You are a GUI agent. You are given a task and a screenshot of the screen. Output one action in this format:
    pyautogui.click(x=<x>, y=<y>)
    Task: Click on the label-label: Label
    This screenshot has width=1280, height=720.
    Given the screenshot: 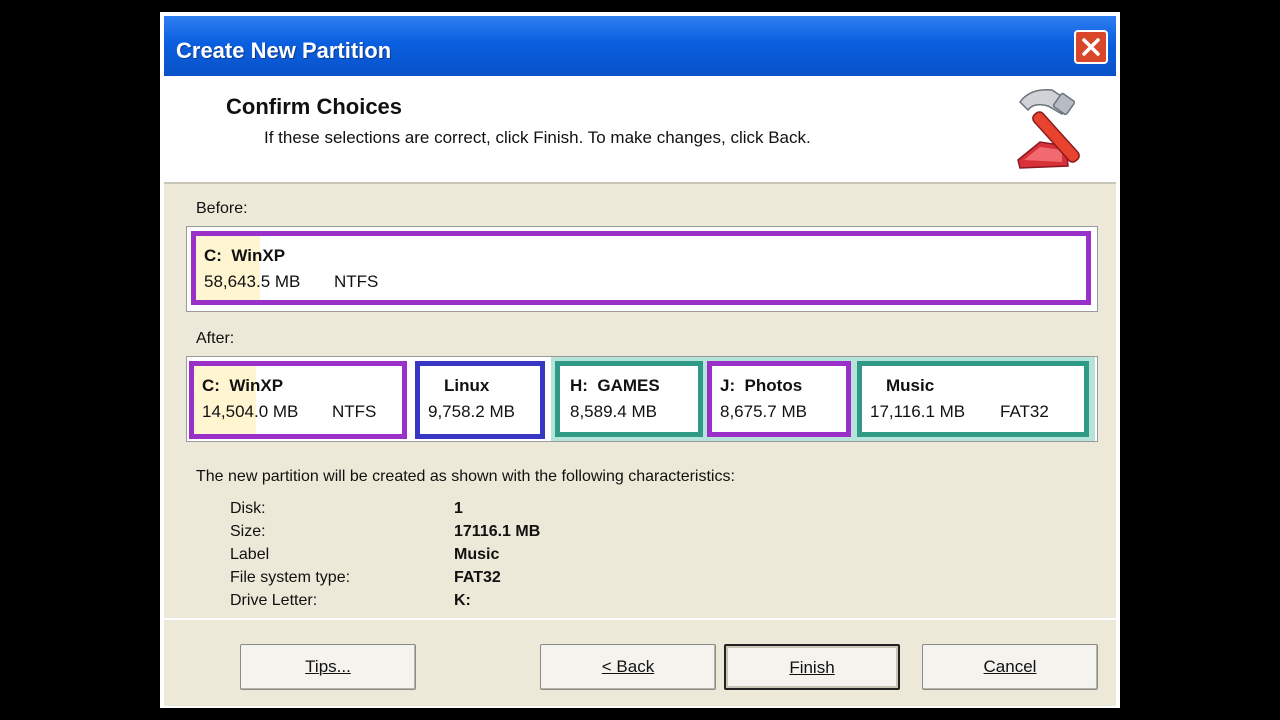 What is the action you would take?
    pyautogui.click(x=250, y=554)
    